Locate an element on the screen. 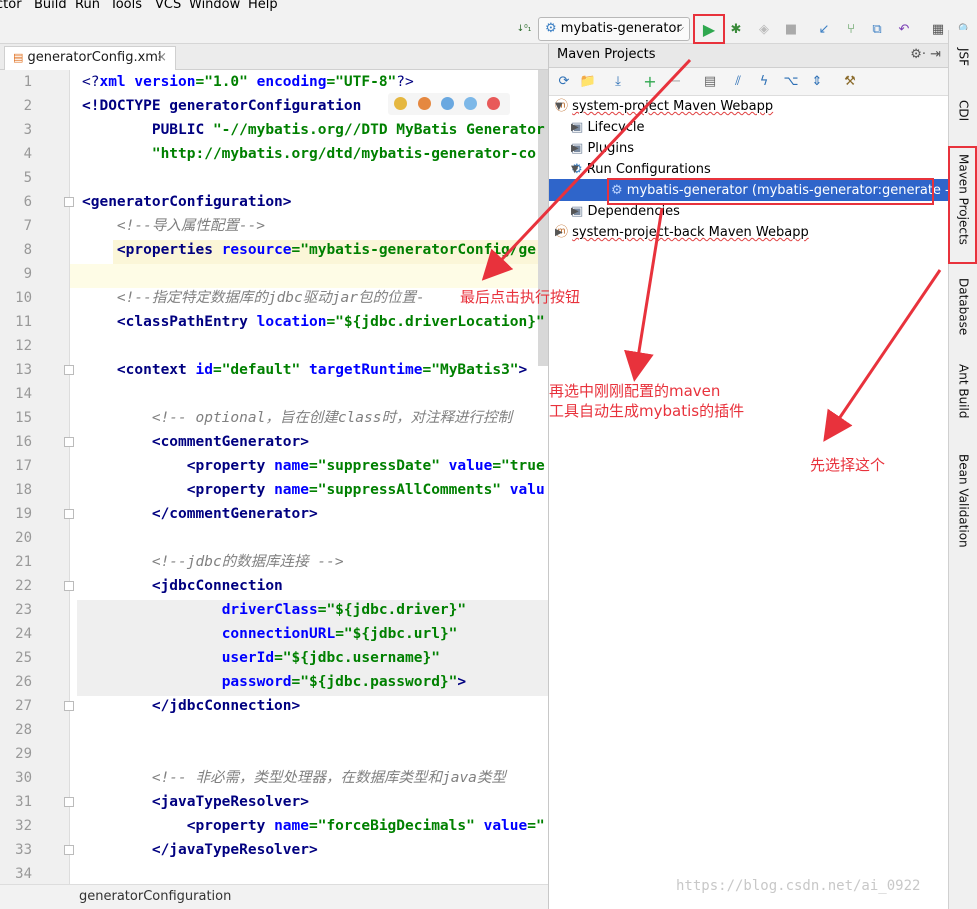  line-number: 33 is located at coordinates (23, 850).